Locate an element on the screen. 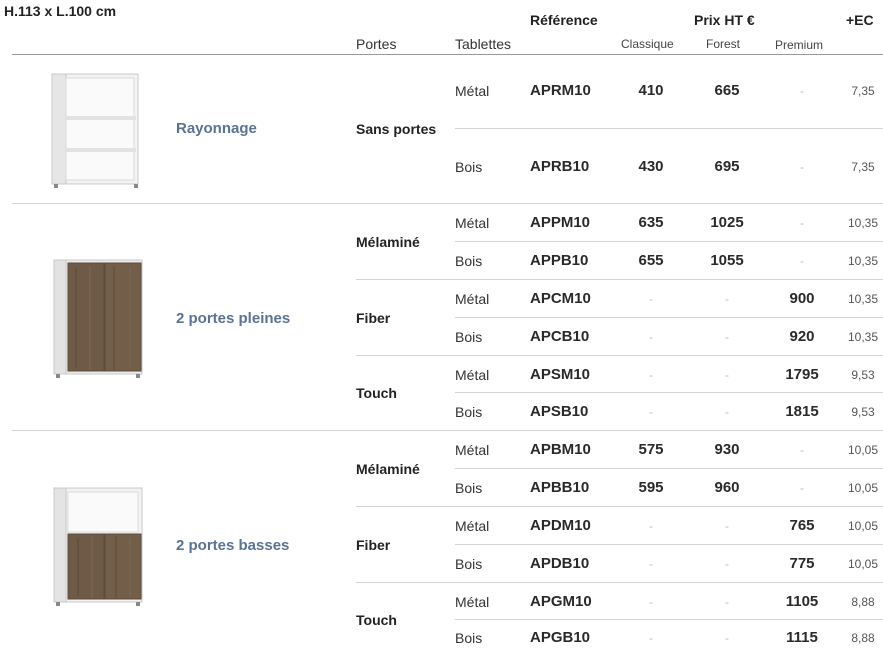 The height and width of the screenshot is (651, 883). product-name: Rayonnage is located at coordinates (216, 128).